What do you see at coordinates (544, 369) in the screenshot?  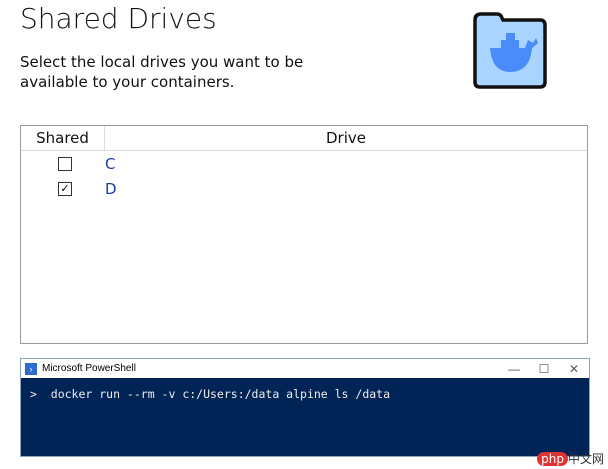 I see `maximize-icon: ☐` at bounding box center [544, 369].